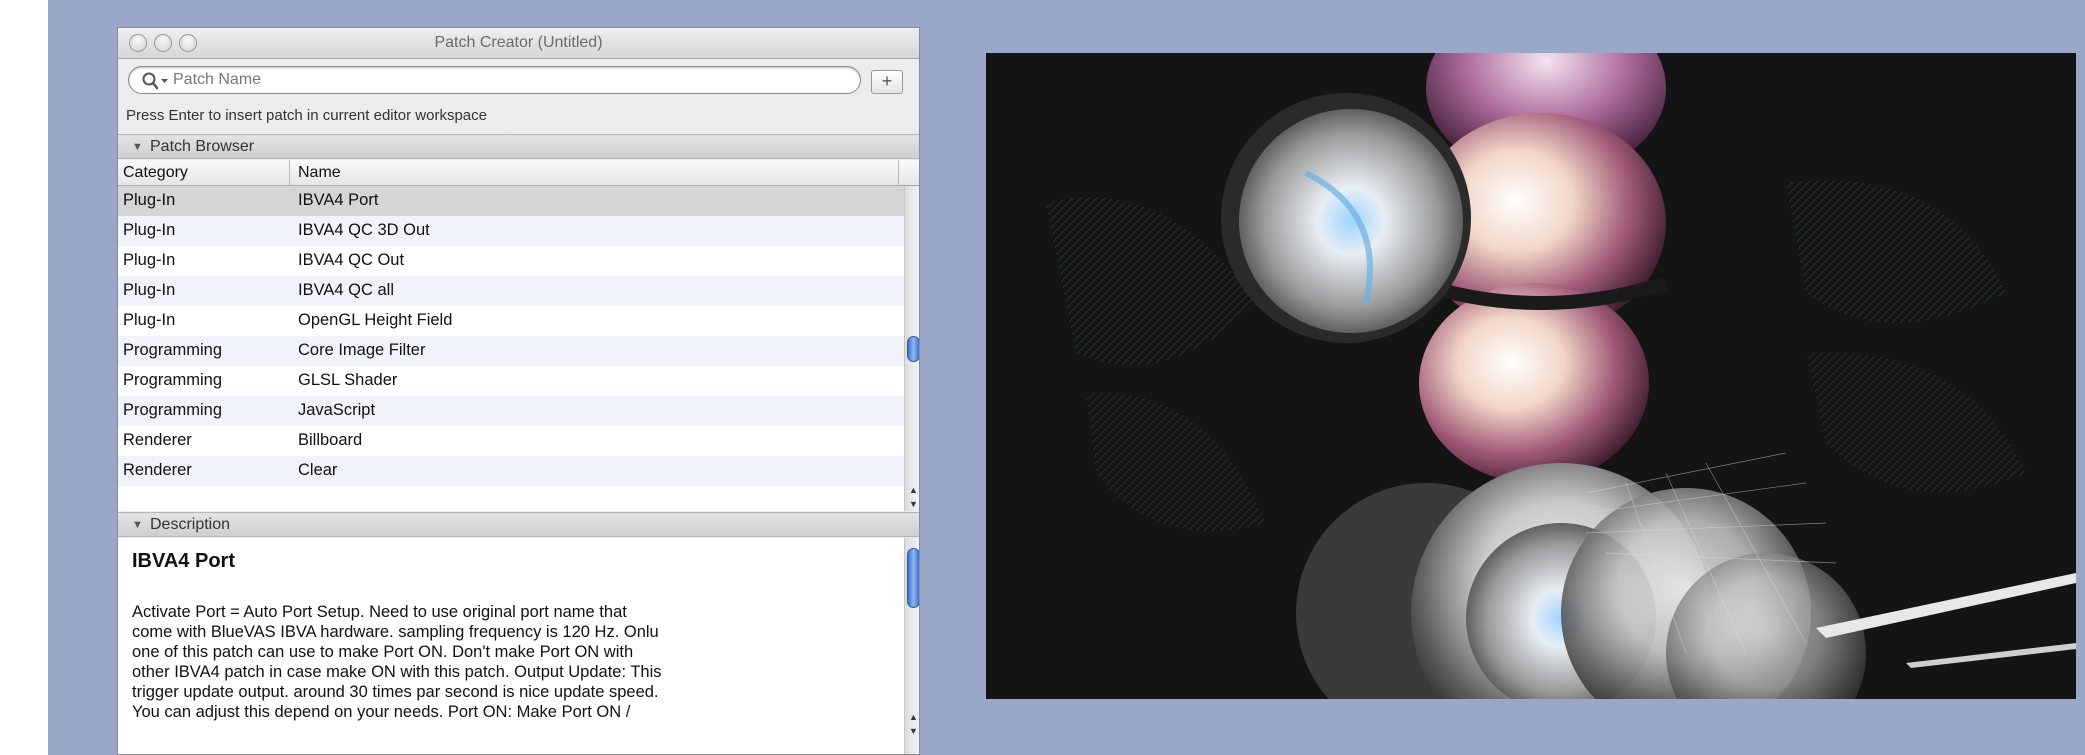 Image resolution: width=2085 pixels, height=755 pixels. What do you see at coordinates (155, 173) in the screenshot?
I see `column-header-category: Category` at bounding box center [155, 173].